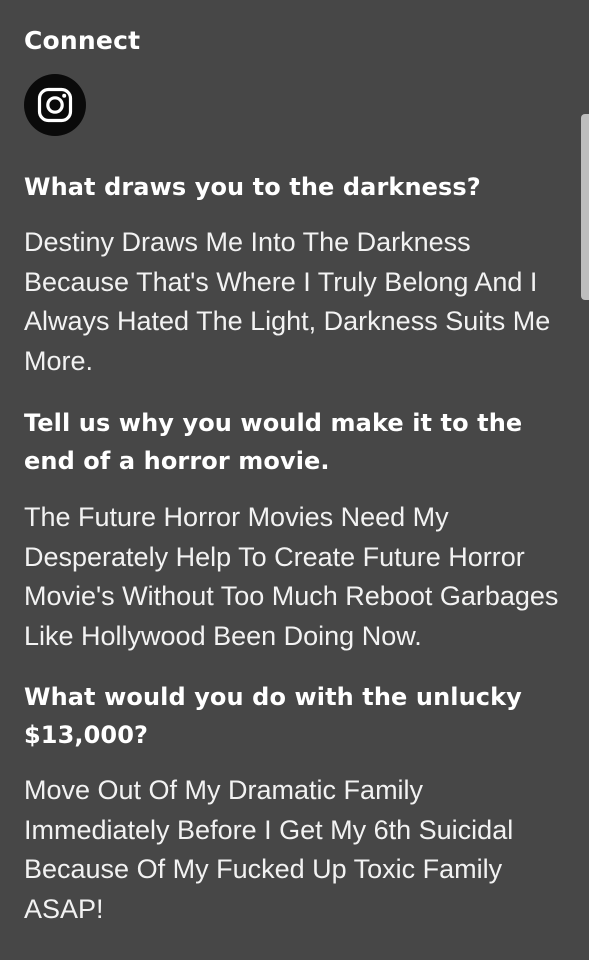 Image resolution: width=589 pixels, height=960 pixels. I want to click on scrollbar-thumb, so click(585, 207).